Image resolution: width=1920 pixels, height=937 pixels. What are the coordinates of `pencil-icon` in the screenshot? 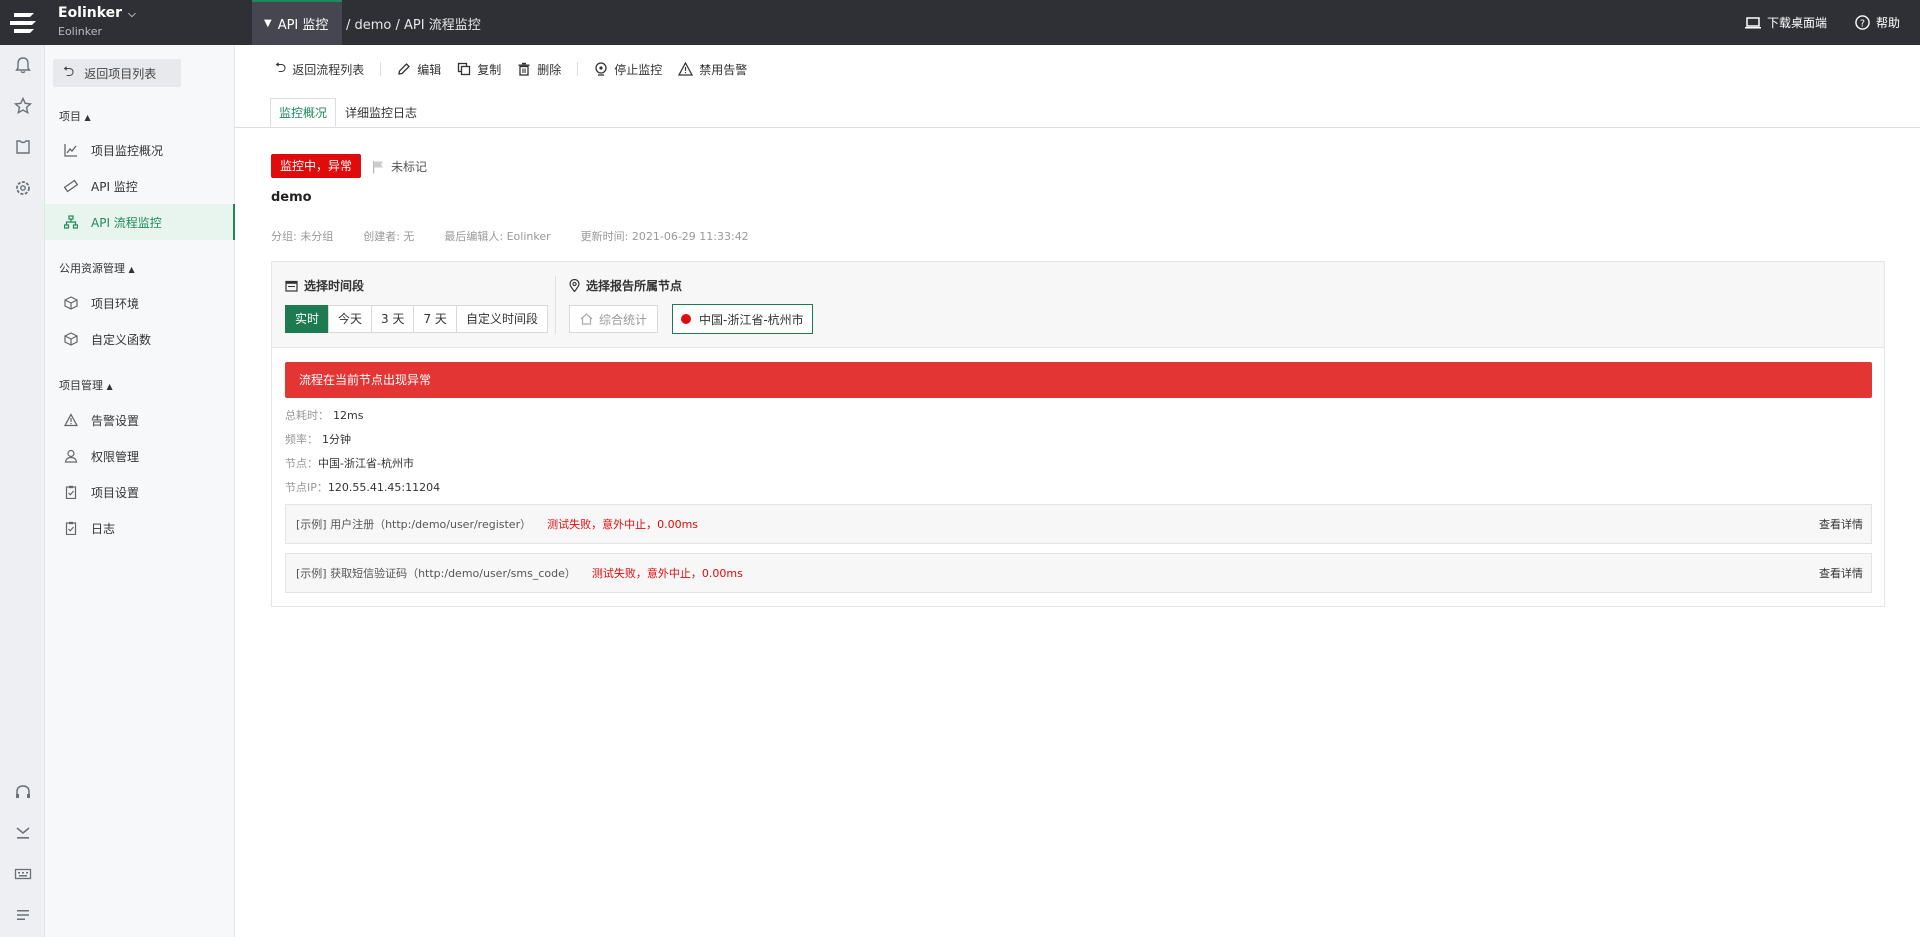 It's located at (404, 69).